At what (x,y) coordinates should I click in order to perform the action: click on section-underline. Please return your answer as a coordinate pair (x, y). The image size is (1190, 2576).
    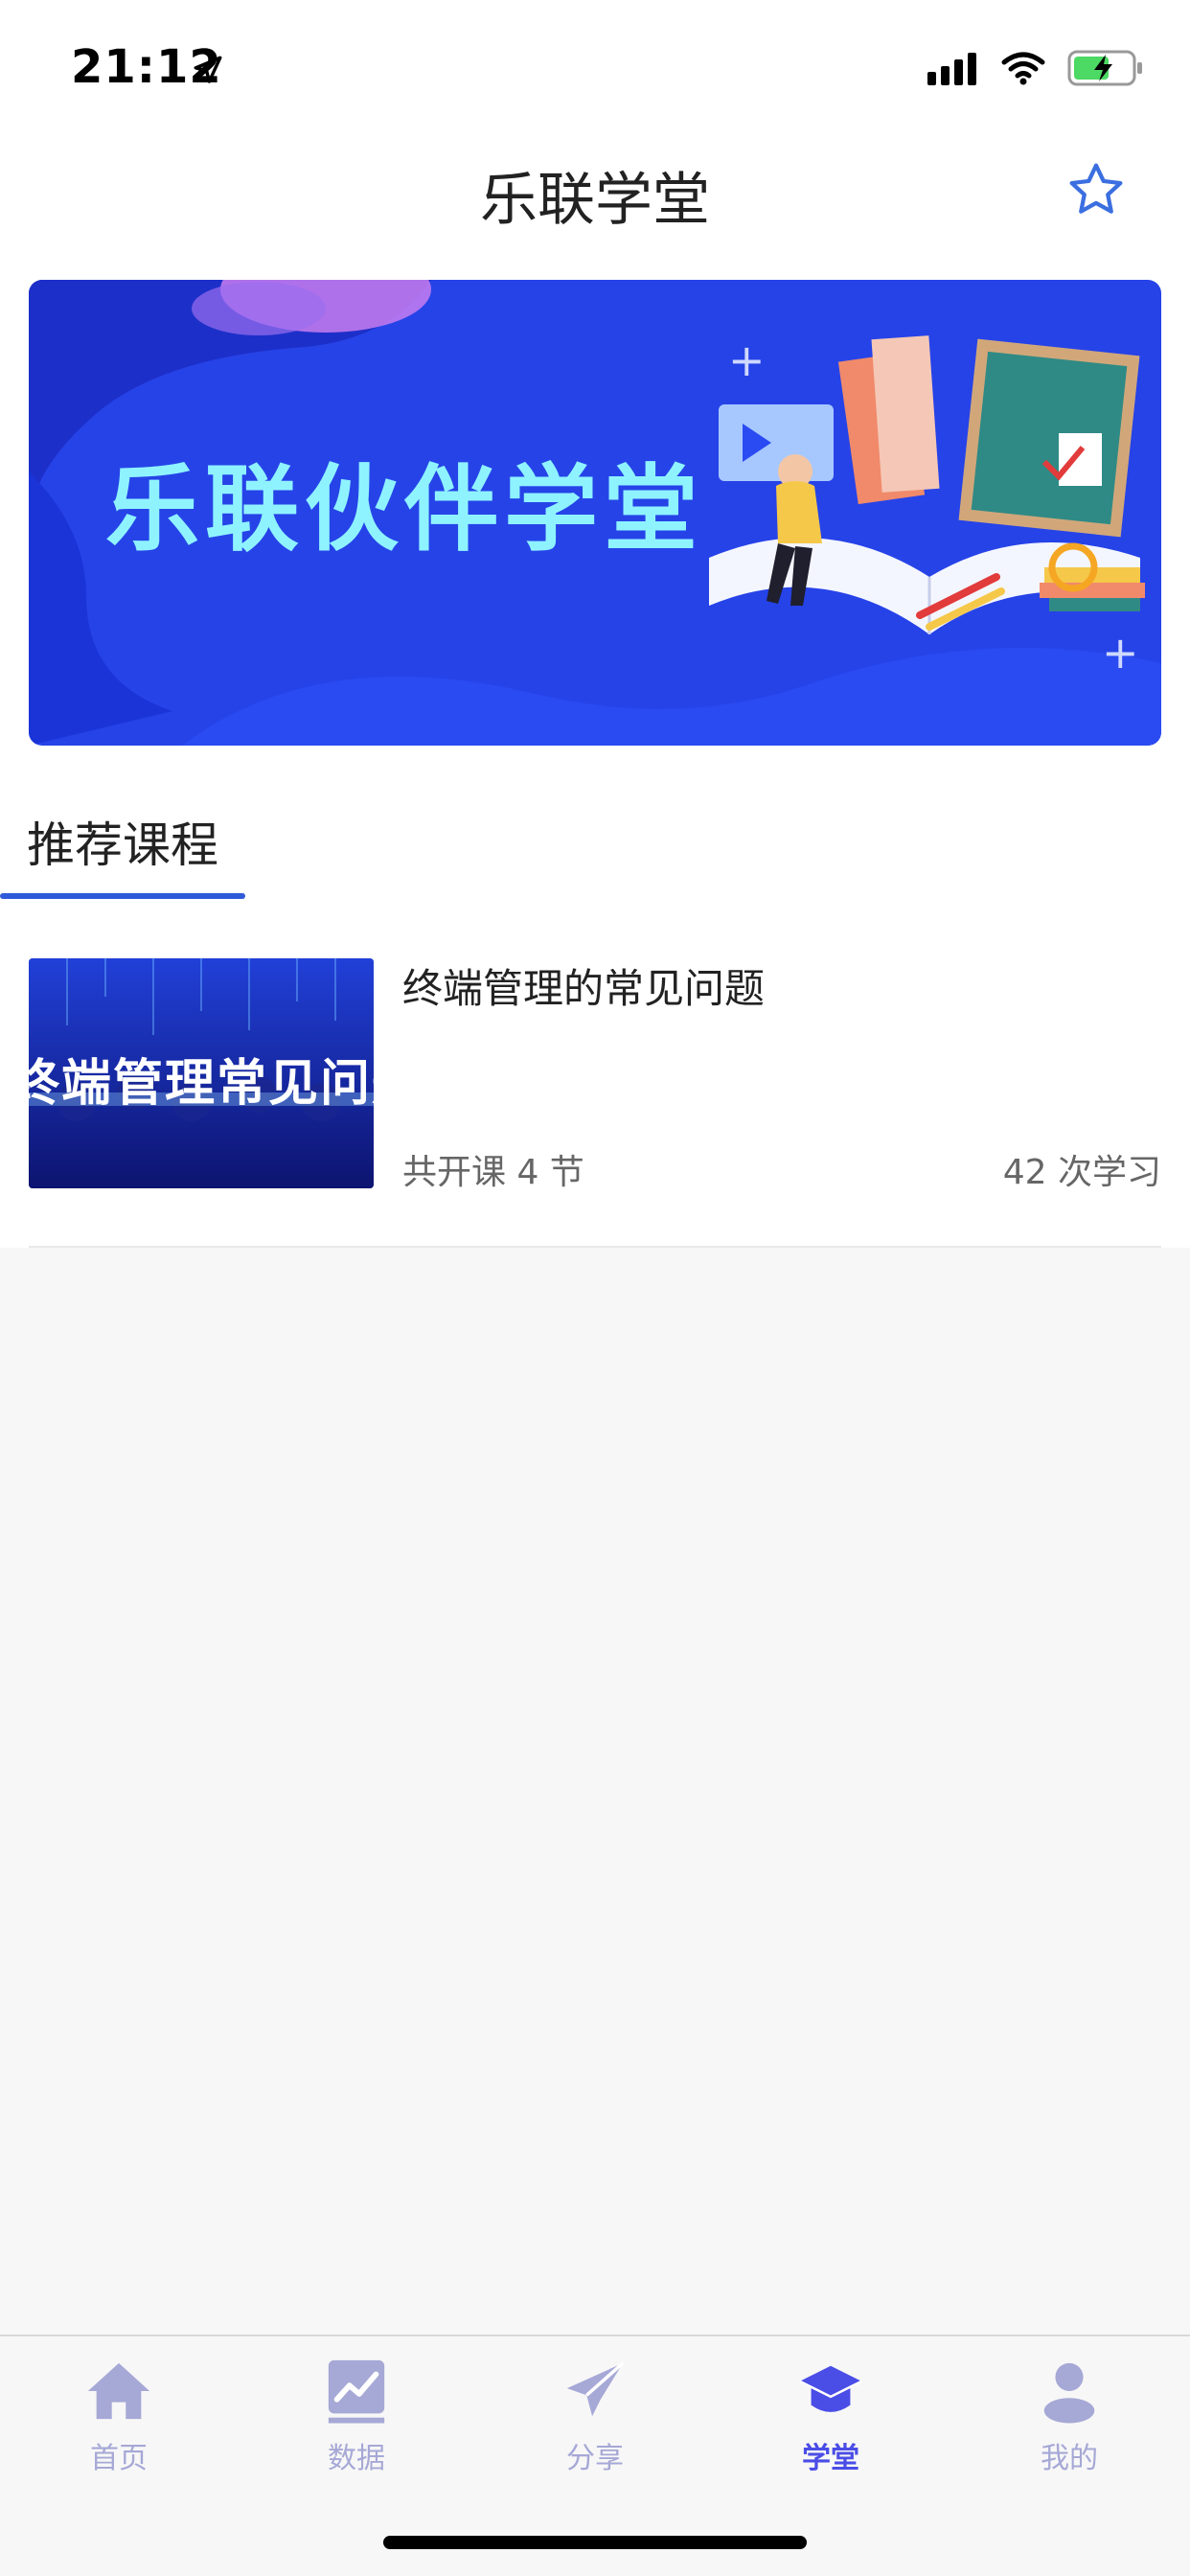
    Looking at the image, I should click on (123, 896).